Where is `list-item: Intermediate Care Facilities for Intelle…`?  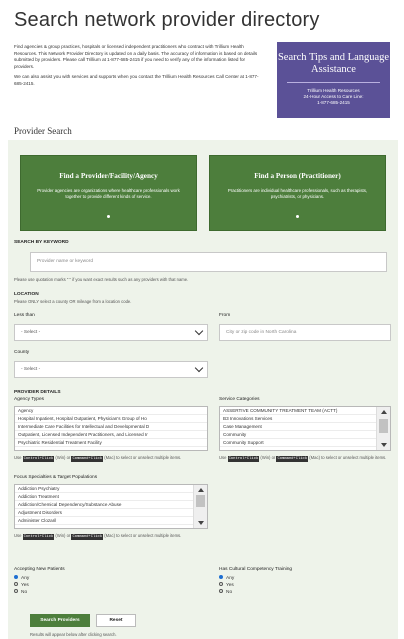
list-item: Intermediate Care Facilities for Intelle… is located at coordinates (111, 427).